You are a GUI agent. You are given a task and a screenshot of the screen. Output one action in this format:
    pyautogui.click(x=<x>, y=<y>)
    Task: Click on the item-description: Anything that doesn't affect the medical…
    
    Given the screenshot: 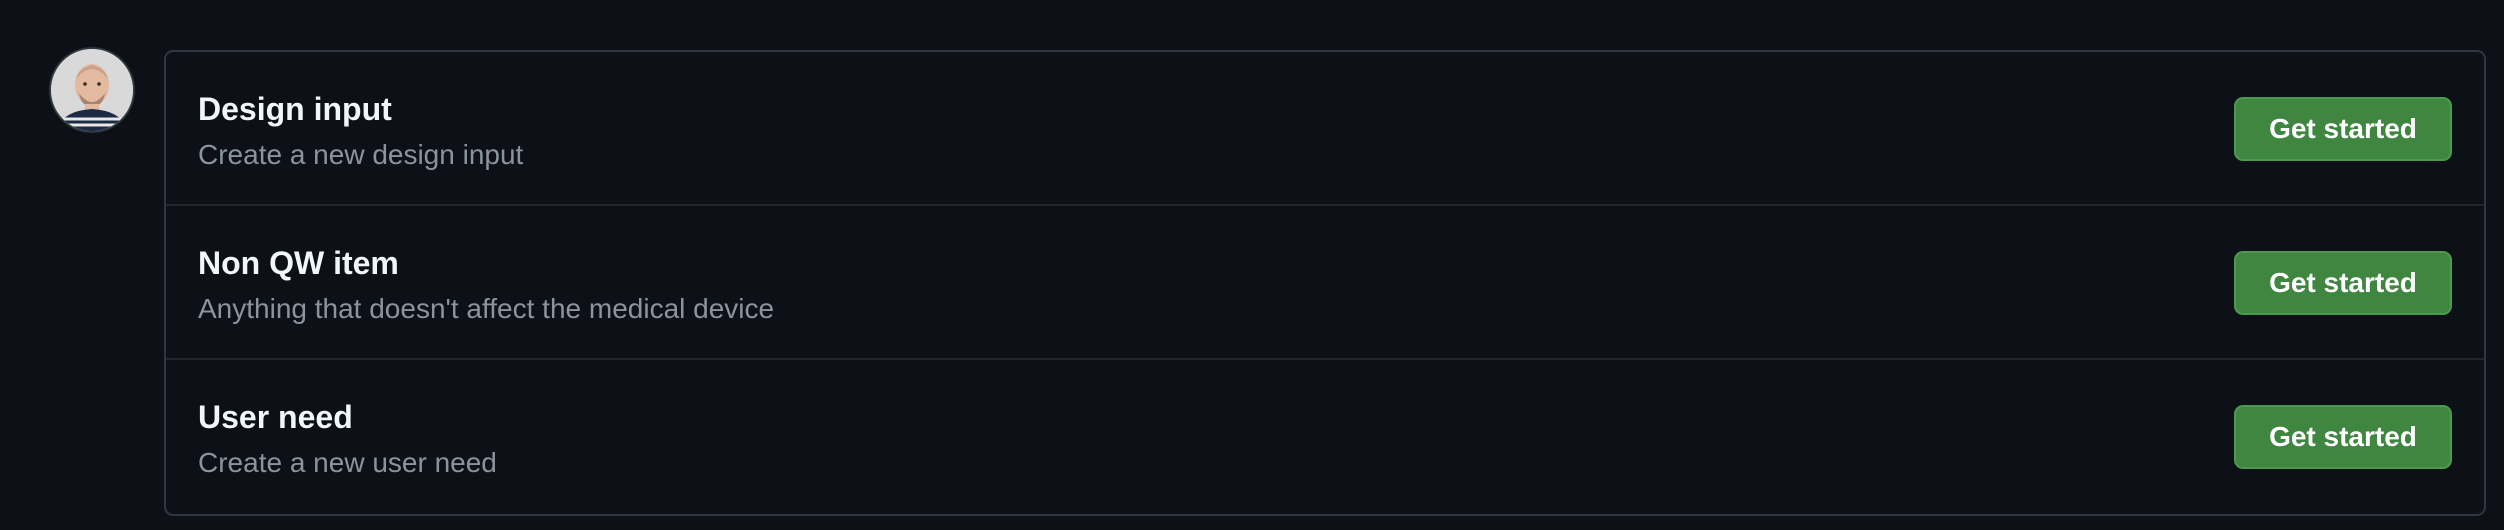 What is the action you would take?
    pyautogui.click(x=486, y=308)
    